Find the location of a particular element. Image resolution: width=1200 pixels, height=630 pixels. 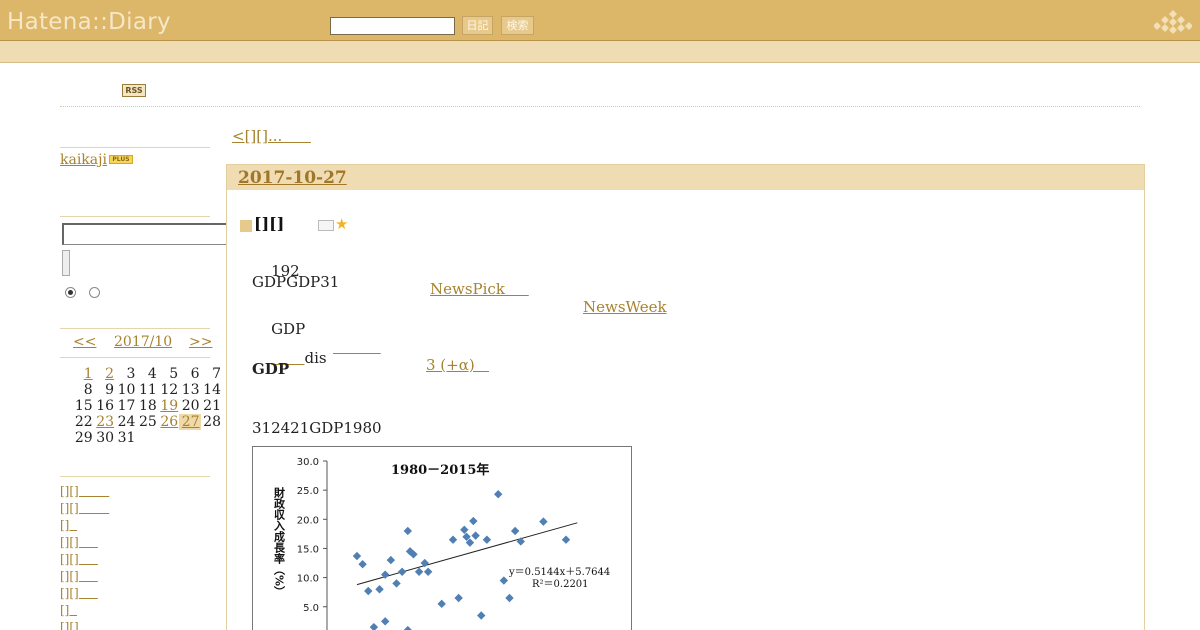

calendar-day: 7 is located at coordinates (216, 374).